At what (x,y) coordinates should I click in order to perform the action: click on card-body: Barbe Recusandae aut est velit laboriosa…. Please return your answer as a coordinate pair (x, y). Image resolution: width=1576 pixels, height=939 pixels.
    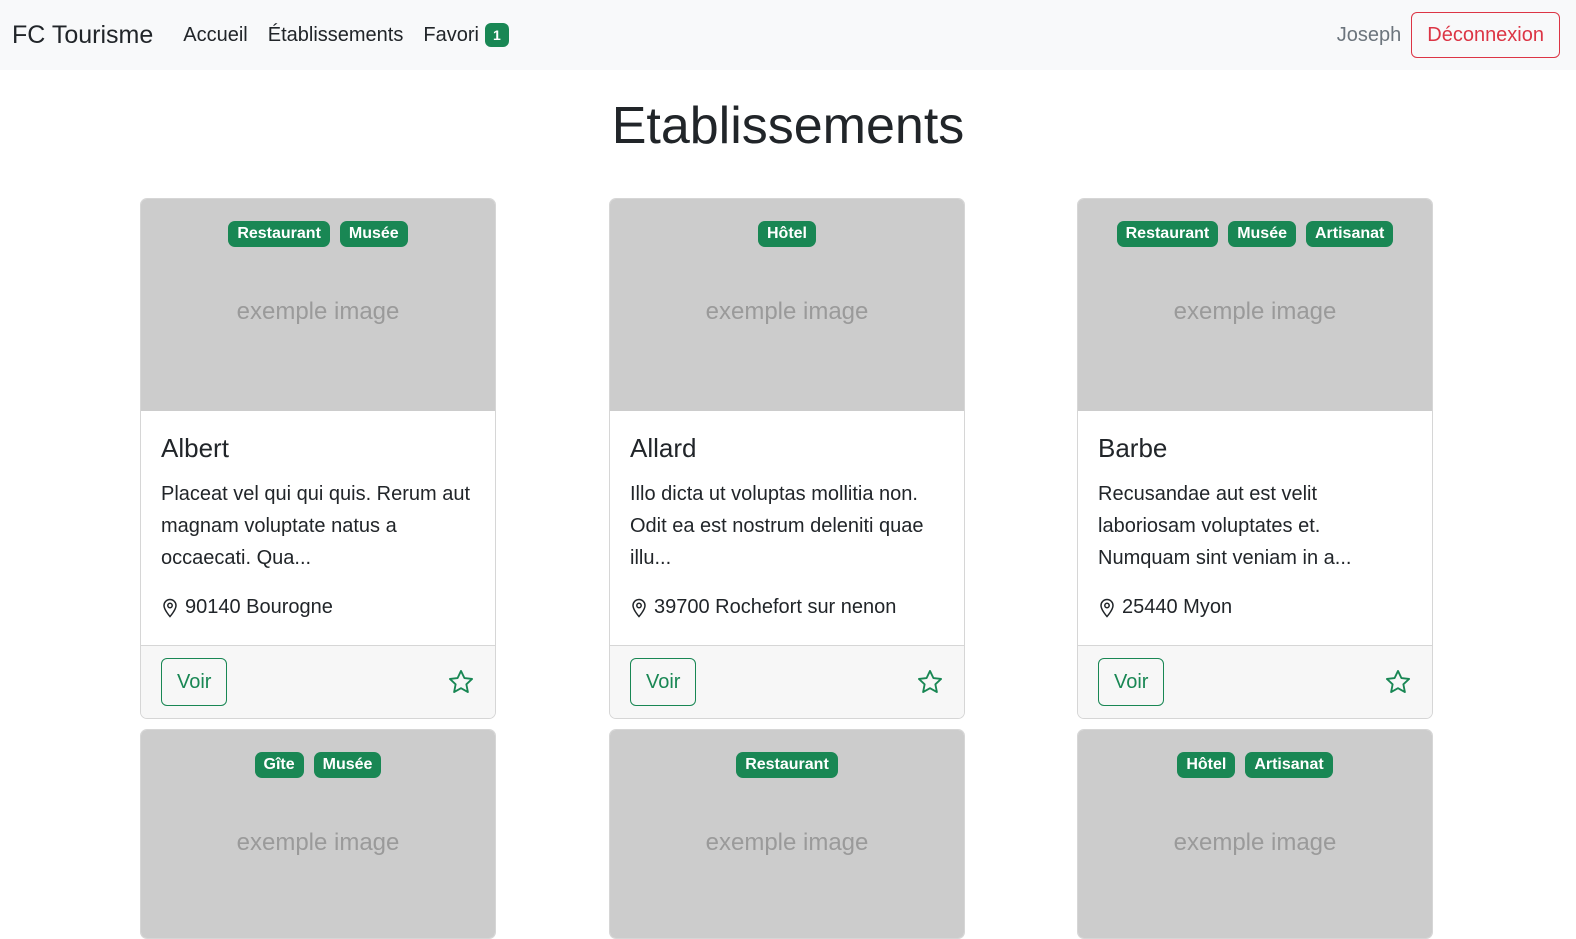
    Looking at the image, I should click on (1255, 528).